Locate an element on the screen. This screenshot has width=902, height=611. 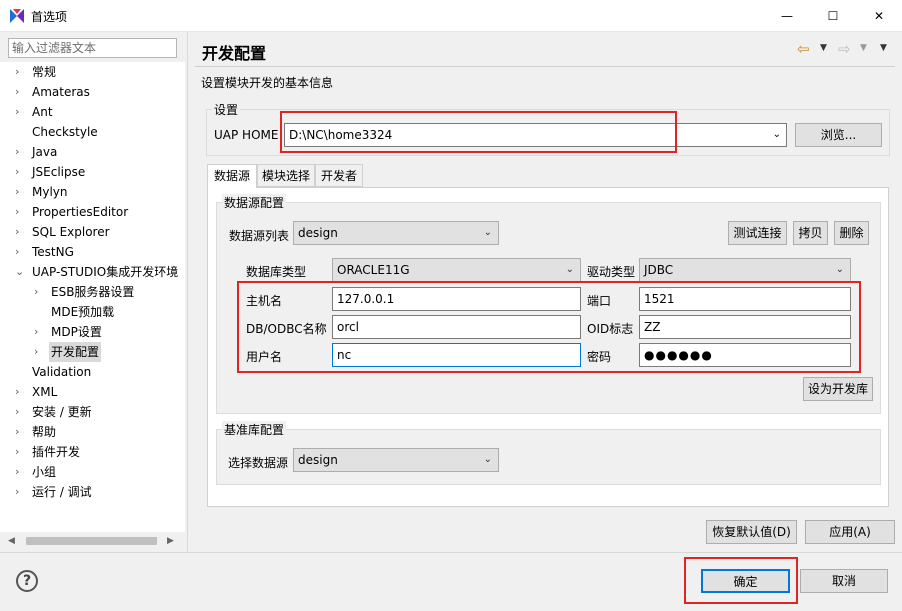
footer-separator is located at coordinates (451, 552).